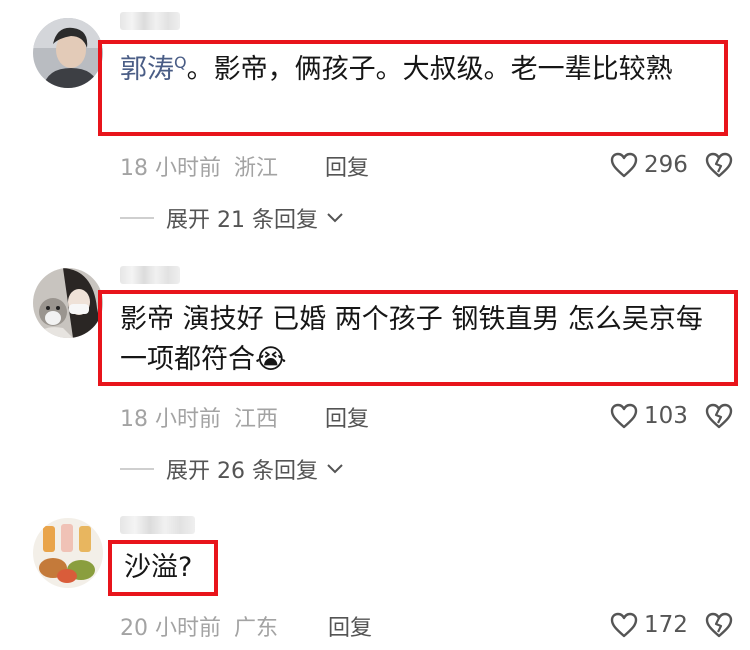 This screenshot has width=750, height=650. Describe the element at coordinates (666, 416) in the screenshot. I see `like-count: 103` at that location.